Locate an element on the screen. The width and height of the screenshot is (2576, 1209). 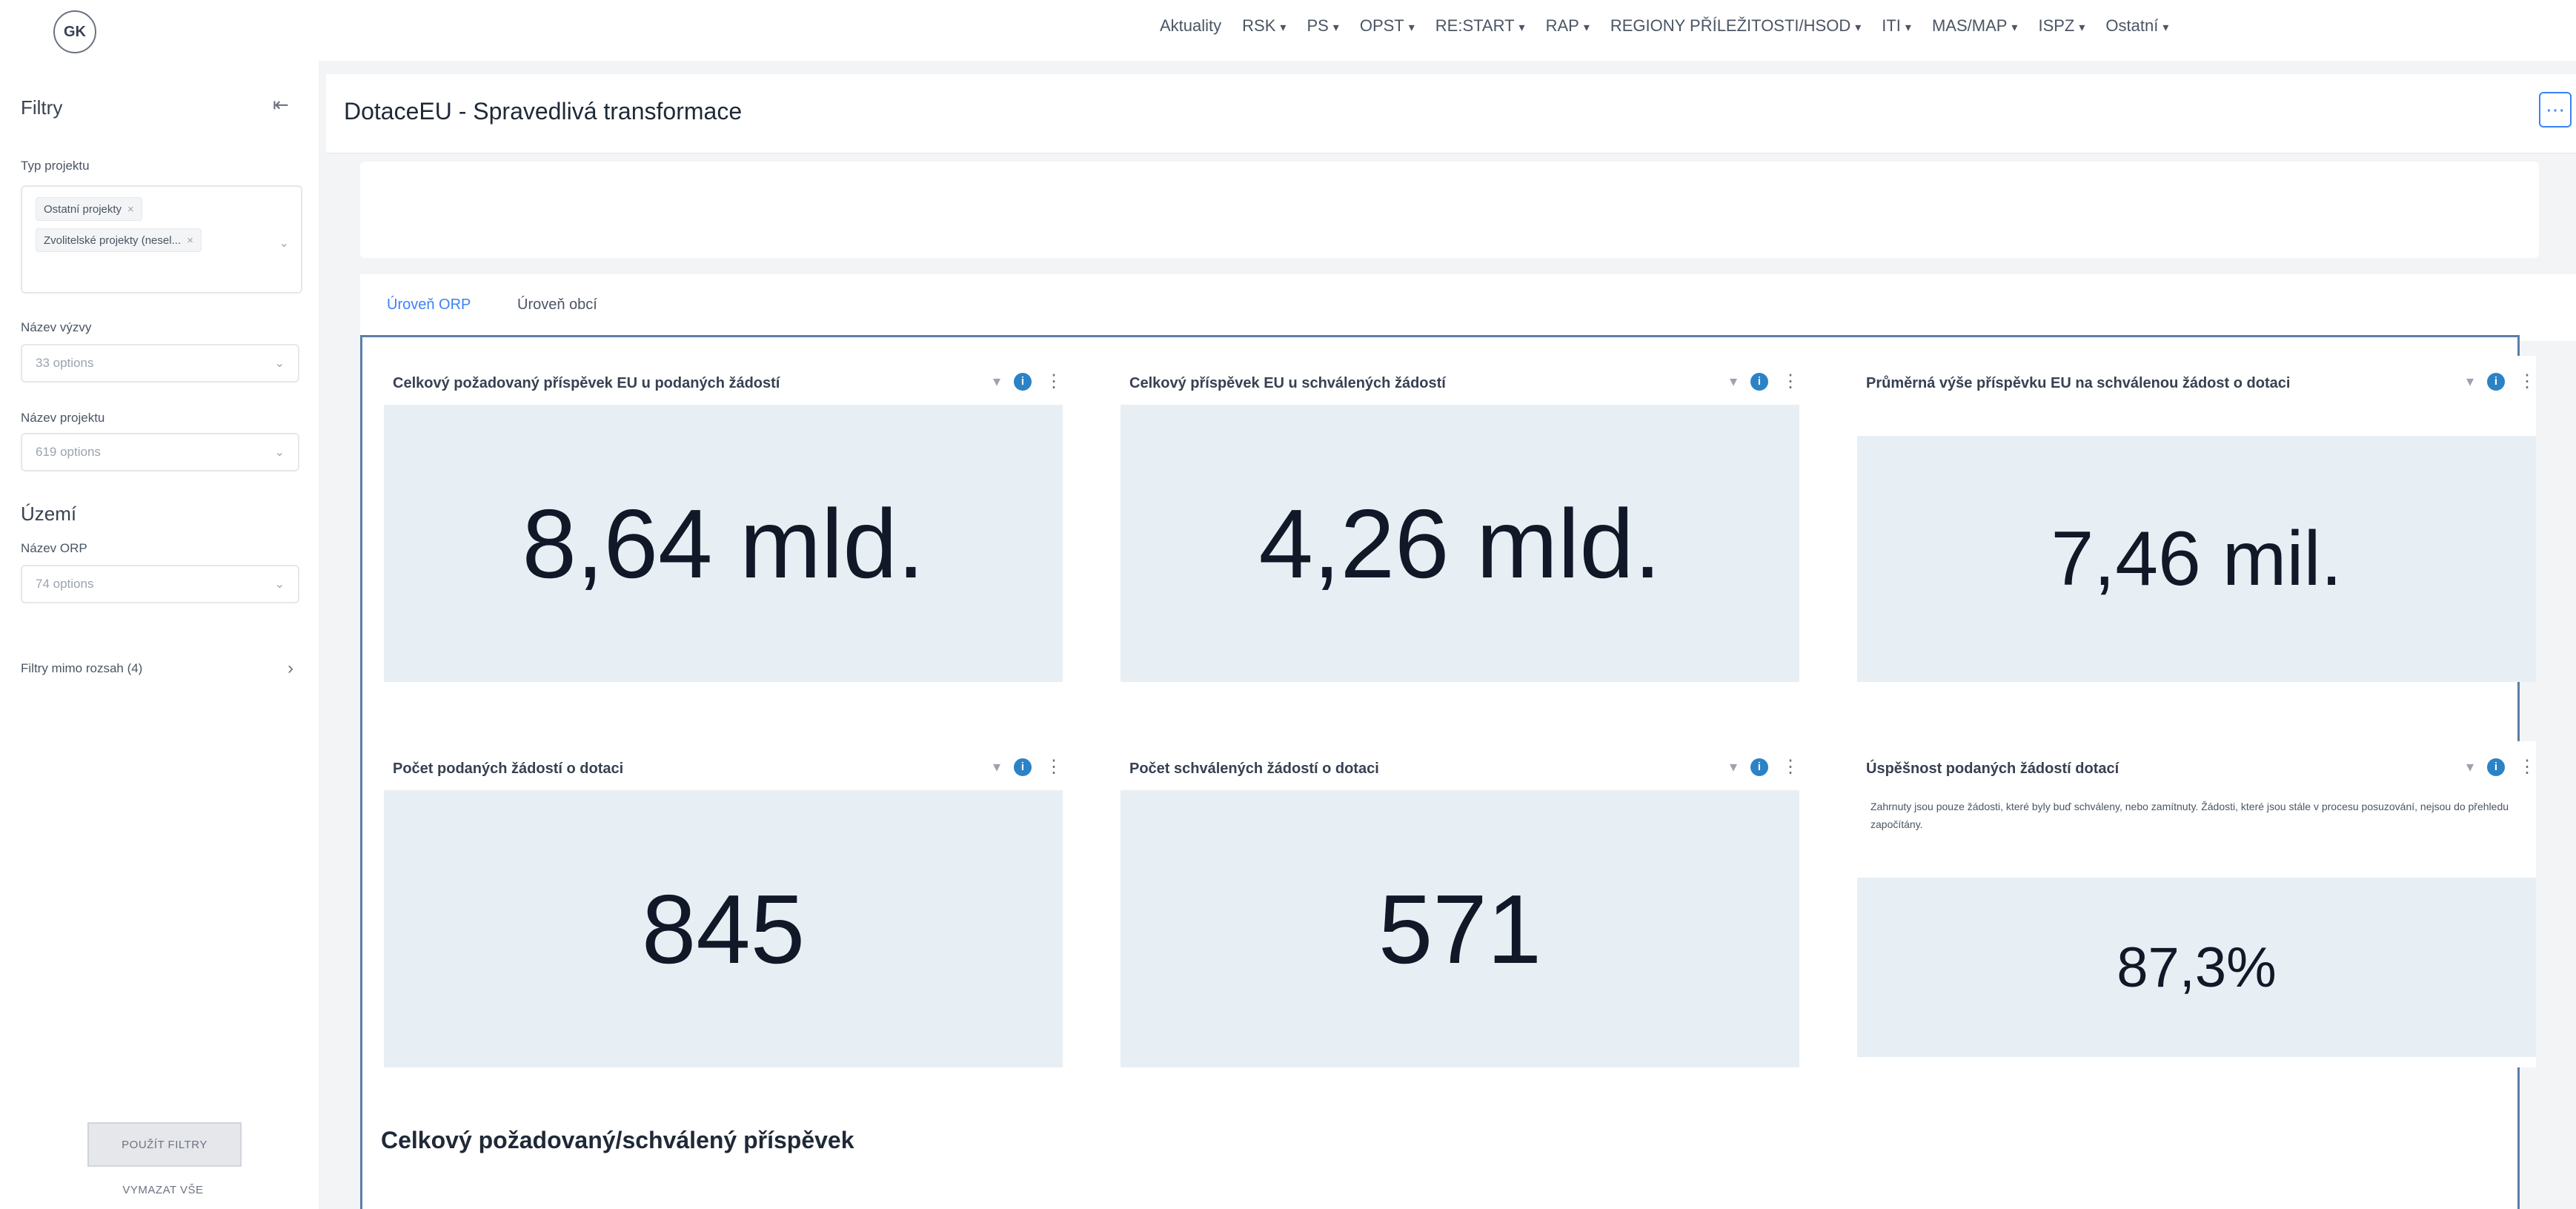
dashboard-header: DotaceEU - Spravedlivá transformace ⋯ is located at coordinates (1451, 113).